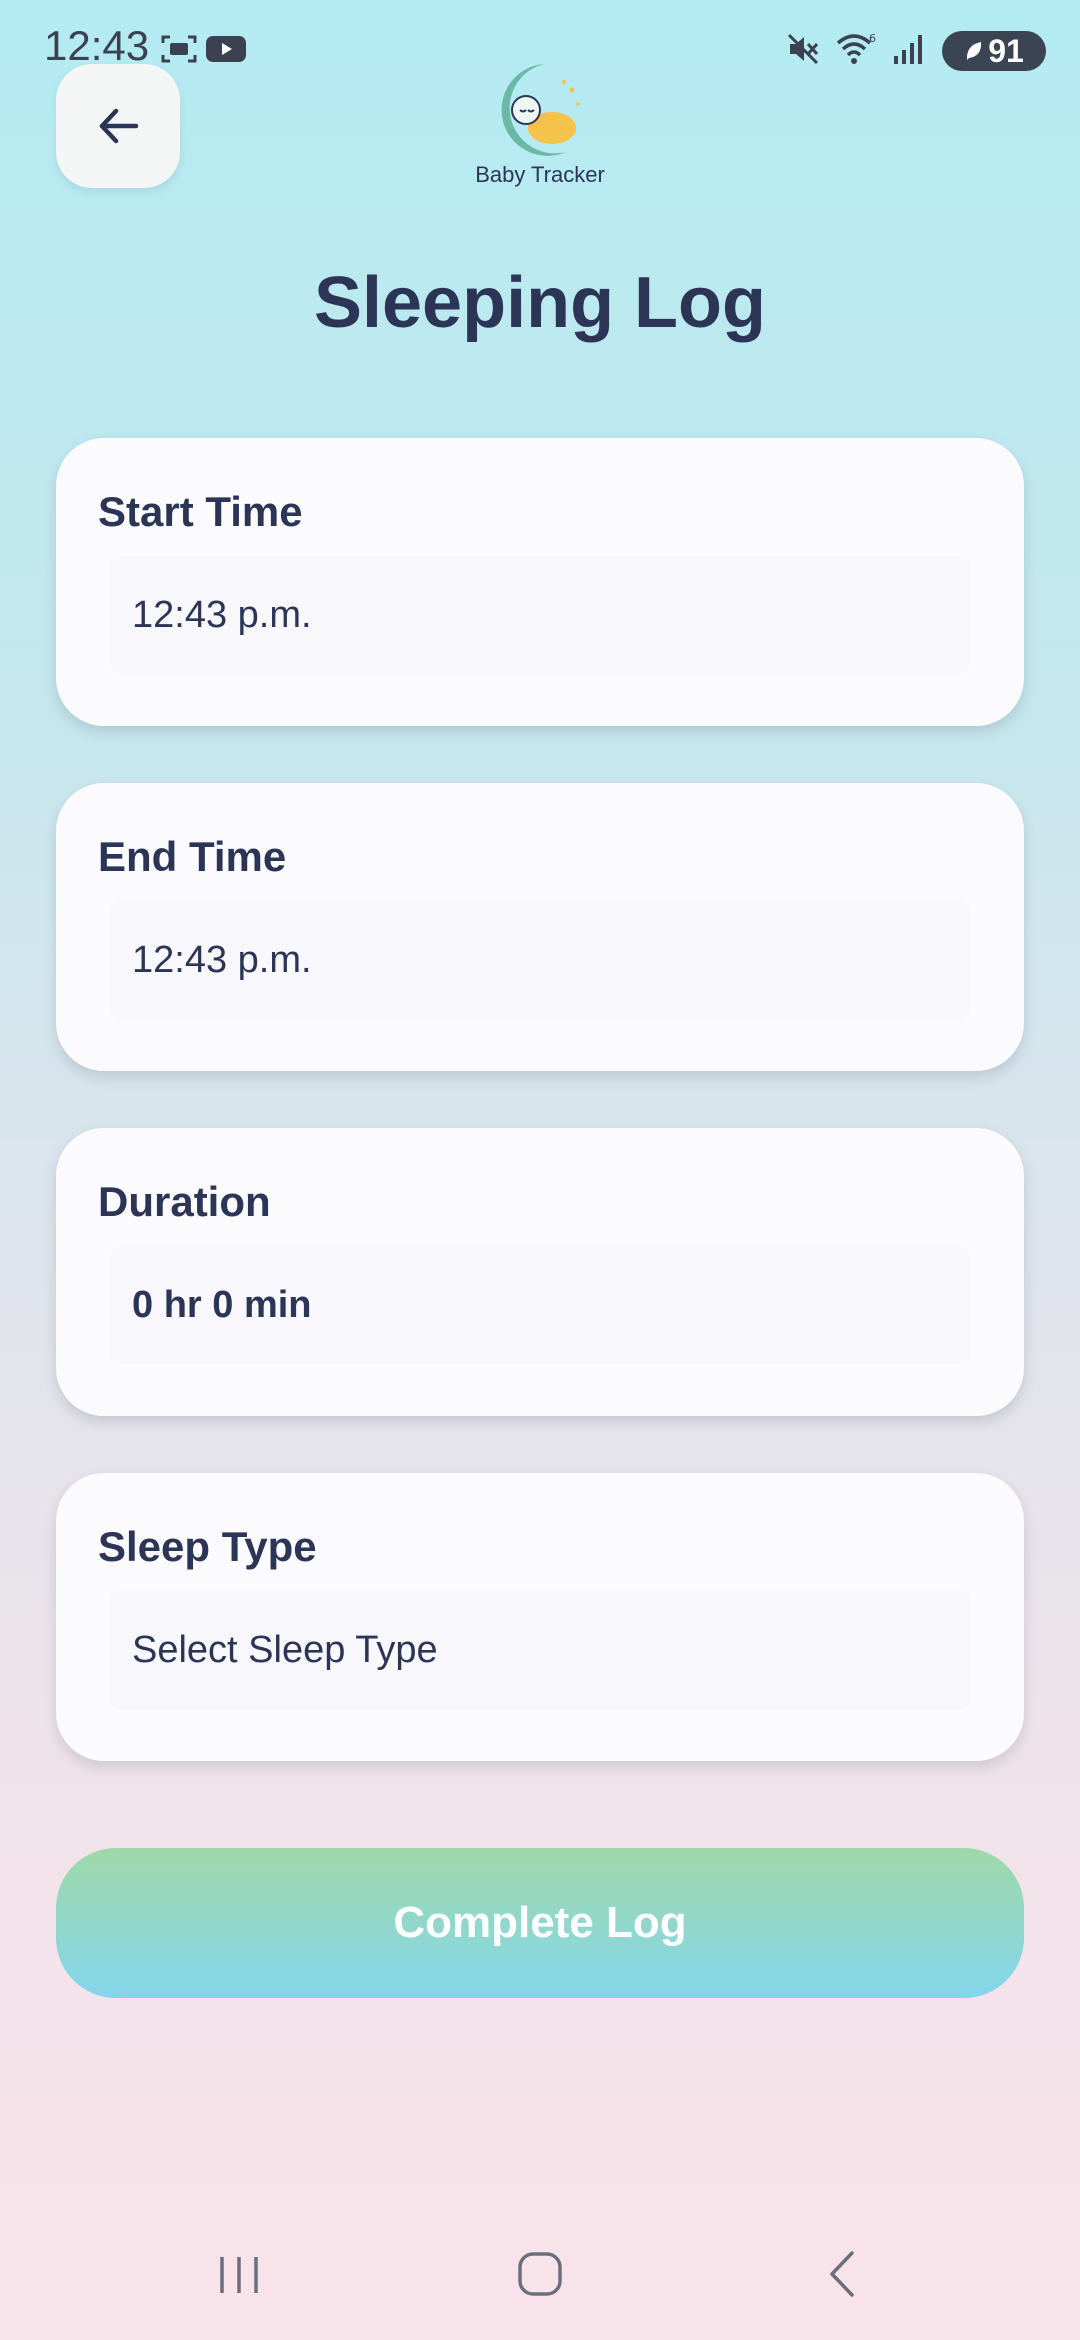 This screenshot has width=1080, height=2340. I want to click on chevron-left-icon, so click(842, 2274).